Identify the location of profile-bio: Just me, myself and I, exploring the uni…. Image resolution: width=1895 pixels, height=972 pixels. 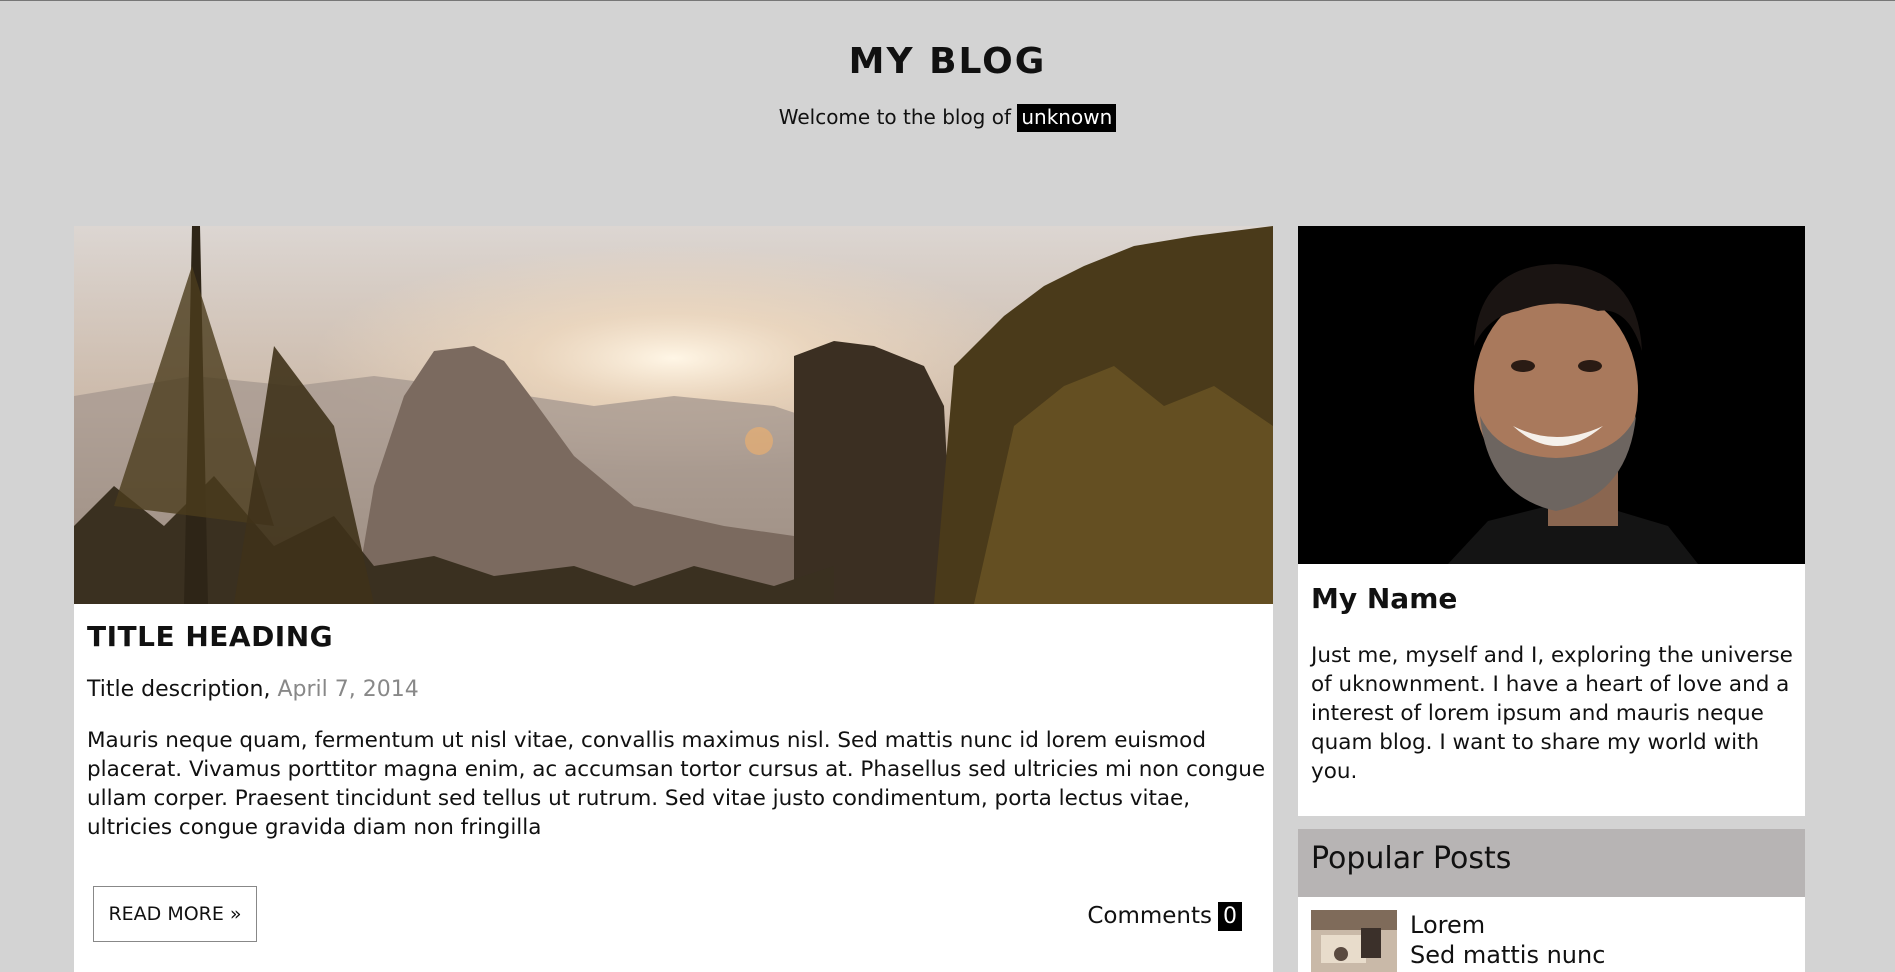
(1552, 713).